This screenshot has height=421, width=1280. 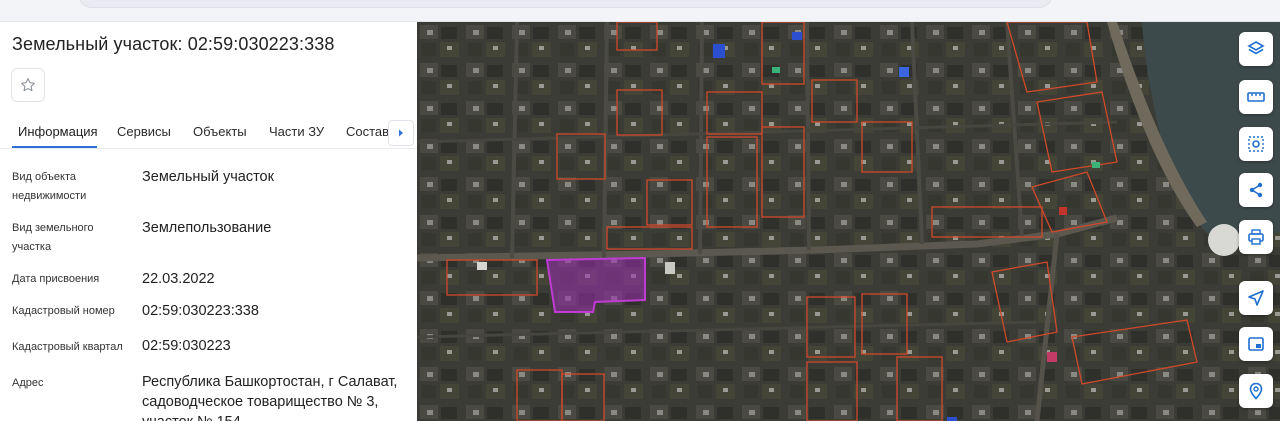 I want to click on location-search-button, so click(x=1256, y=391).